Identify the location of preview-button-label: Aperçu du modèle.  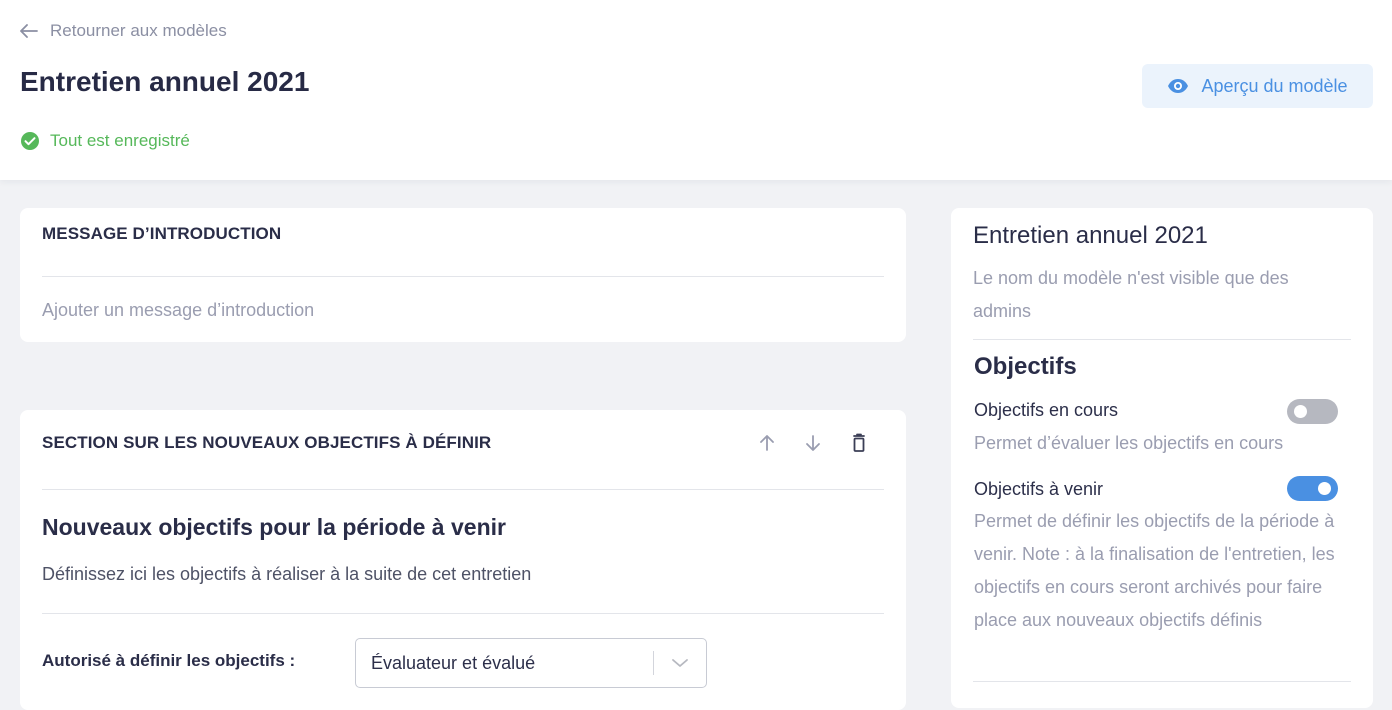
(1274, 85).